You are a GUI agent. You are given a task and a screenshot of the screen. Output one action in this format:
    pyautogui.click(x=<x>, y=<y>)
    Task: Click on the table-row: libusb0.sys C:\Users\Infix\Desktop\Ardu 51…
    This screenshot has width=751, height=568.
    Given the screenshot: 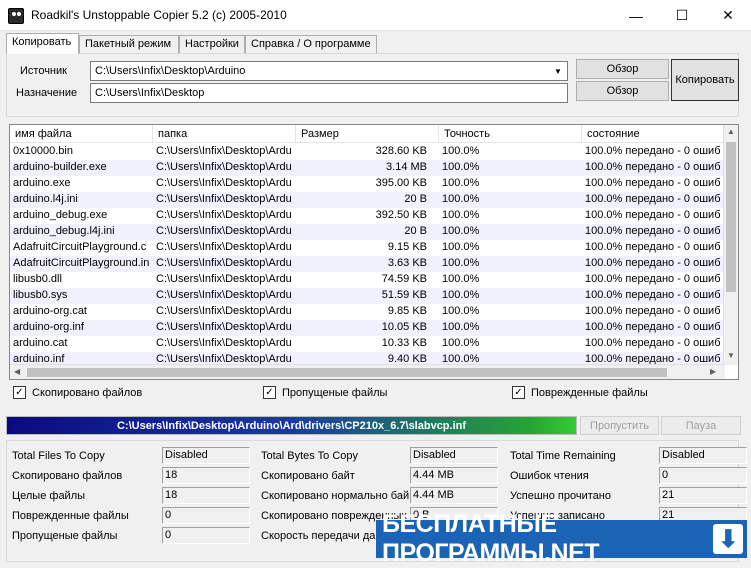 What is the action you would take?
    pyautogui.click(x=367, y=296)
    